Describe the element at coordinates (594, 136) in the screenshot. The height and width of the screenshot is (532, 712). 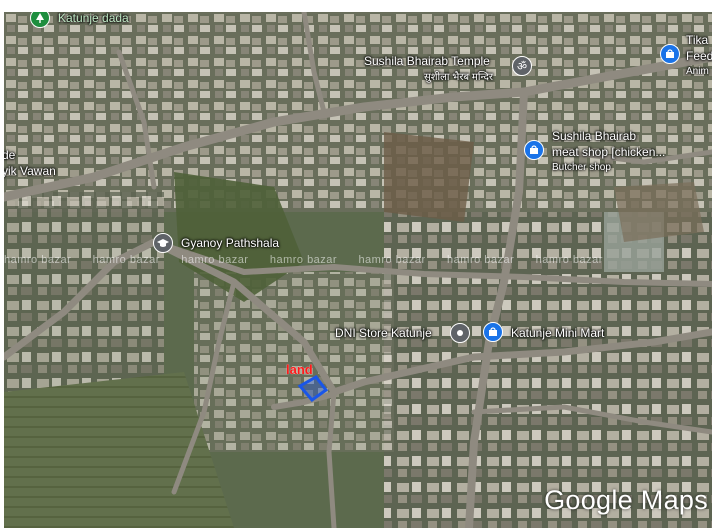
I see `place-label-meat-shop: Sushila Bhairab` at that location.